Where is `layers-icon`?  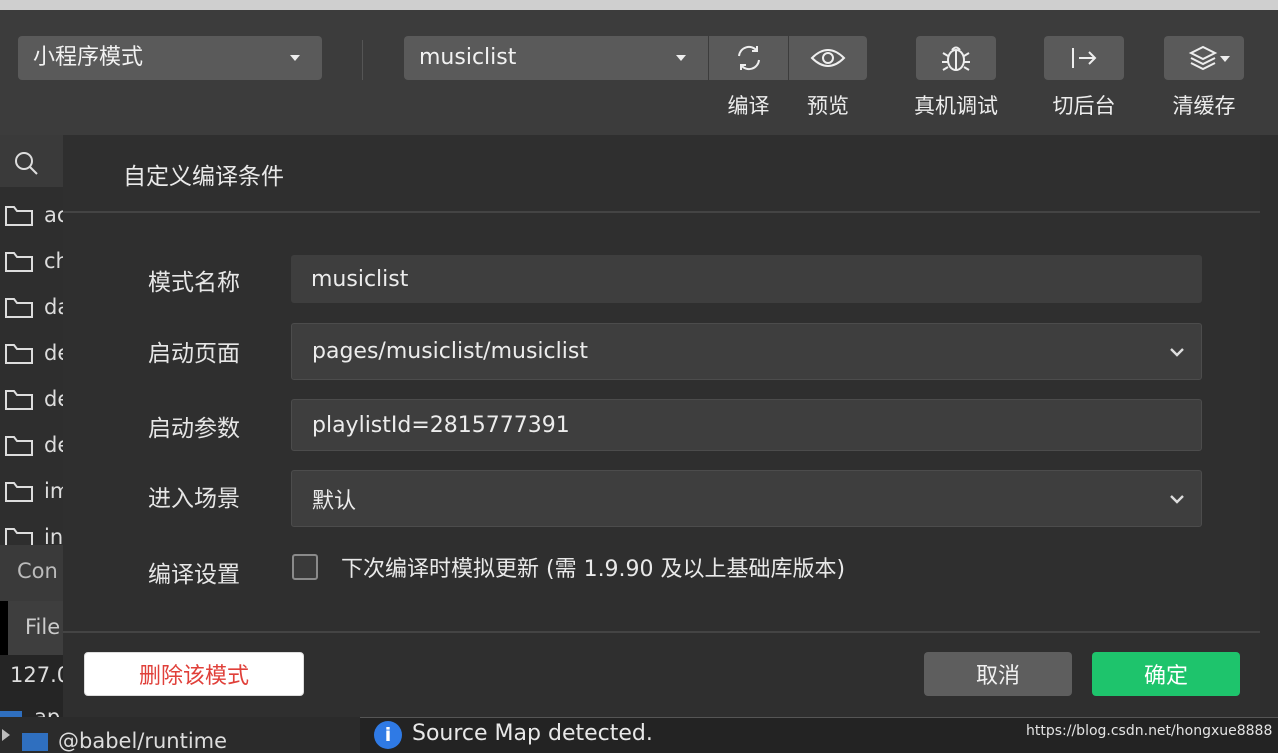 layers-icon is located at coordinates (1203, 58).